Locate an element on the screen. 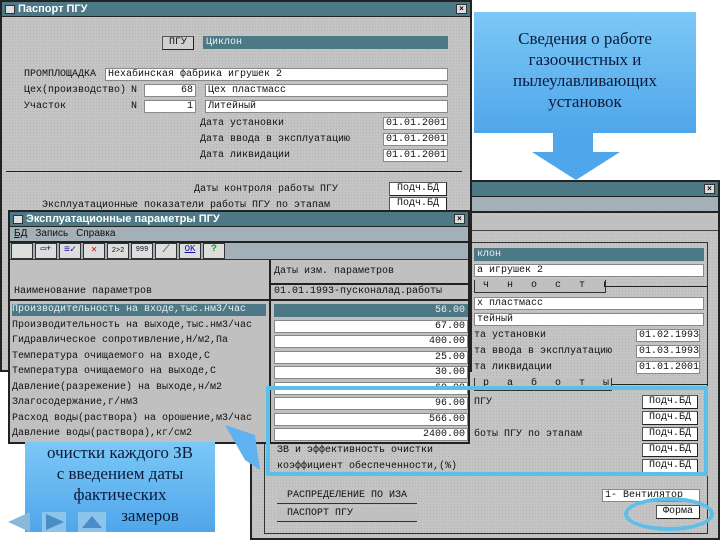 The image size is (720, 540). help-icon: ? is located at coordinates (214, 251).